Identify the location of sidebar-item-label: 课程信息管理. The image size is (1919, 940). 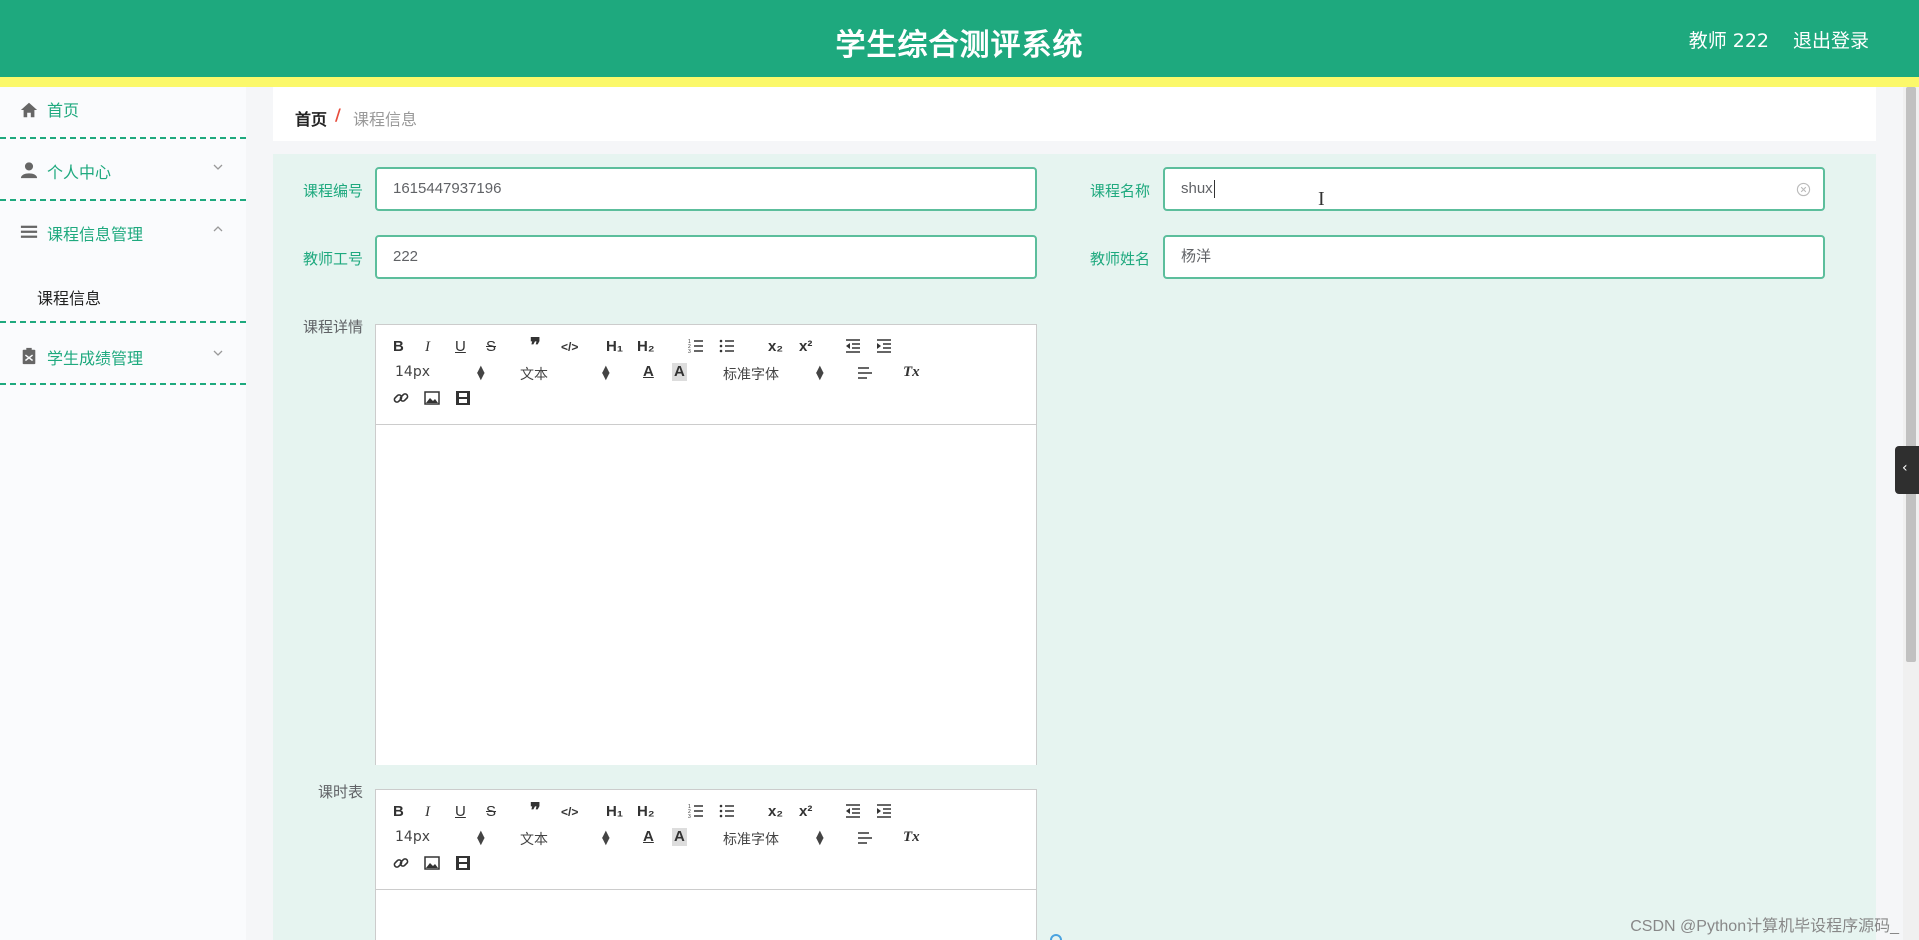
(95, 234).